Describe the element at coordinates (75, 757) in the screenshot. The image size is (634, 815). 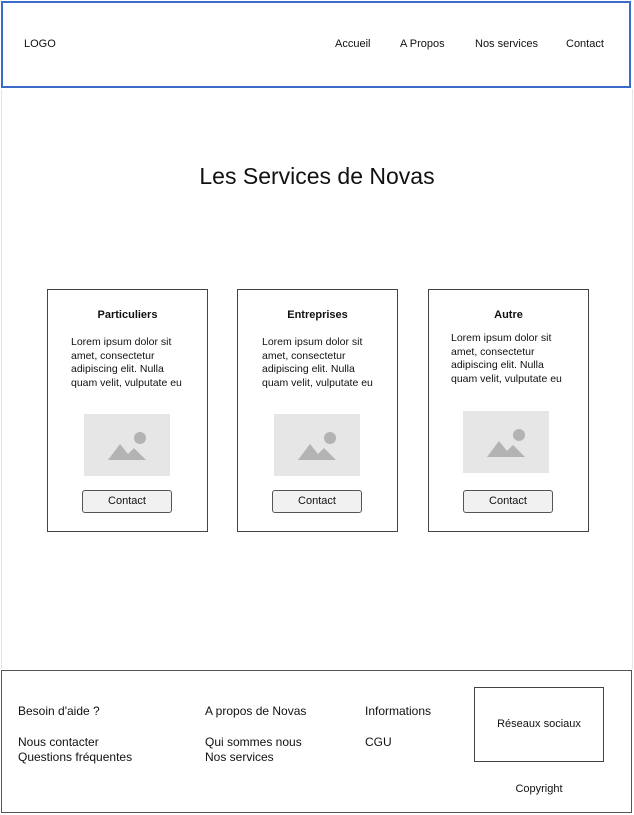
I see `footer-link-faq: Questions fréquentes` at that location.